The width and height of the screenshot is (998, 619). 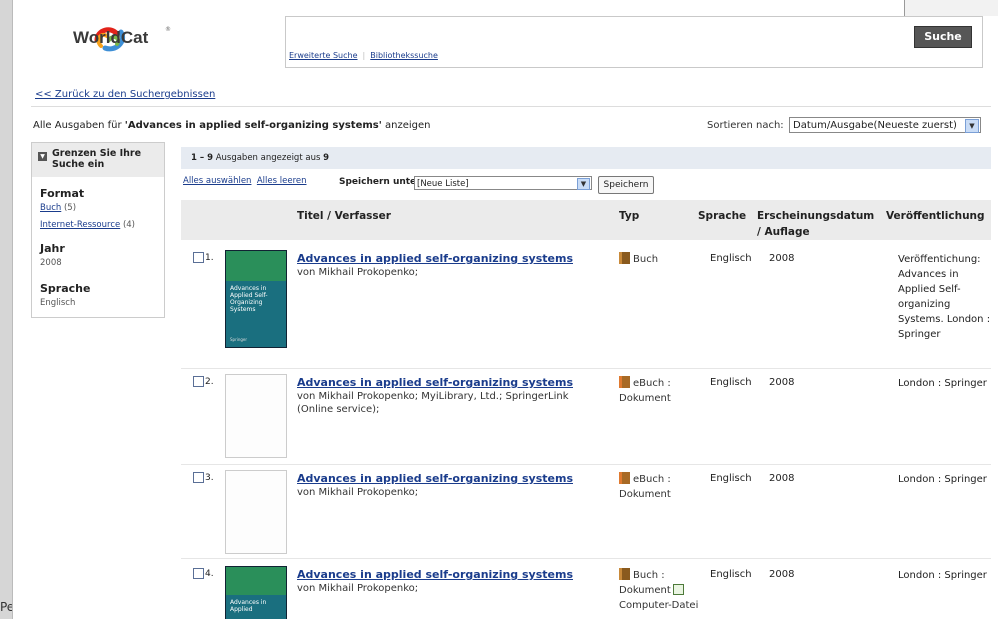 I want to click on background-window-left, so click(x=6, y=309).